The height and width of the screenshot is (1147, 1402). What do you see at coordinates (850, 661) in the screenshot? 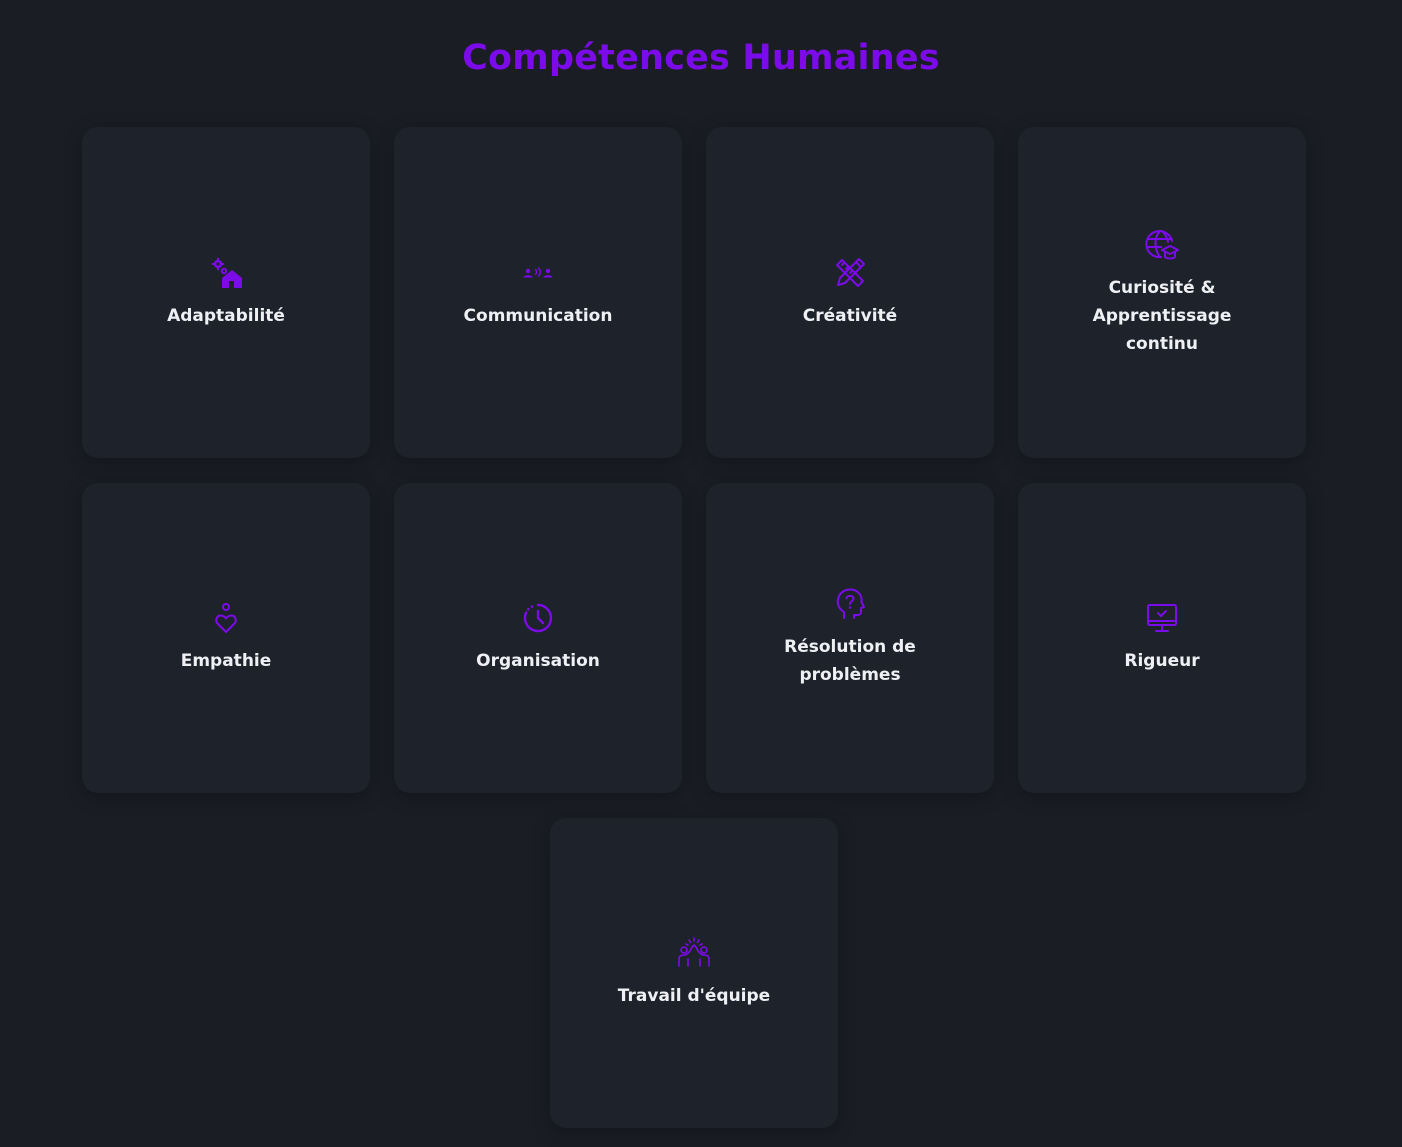
I see `skill-label: Résolution de problèmes` at bounding box center [850, 661].